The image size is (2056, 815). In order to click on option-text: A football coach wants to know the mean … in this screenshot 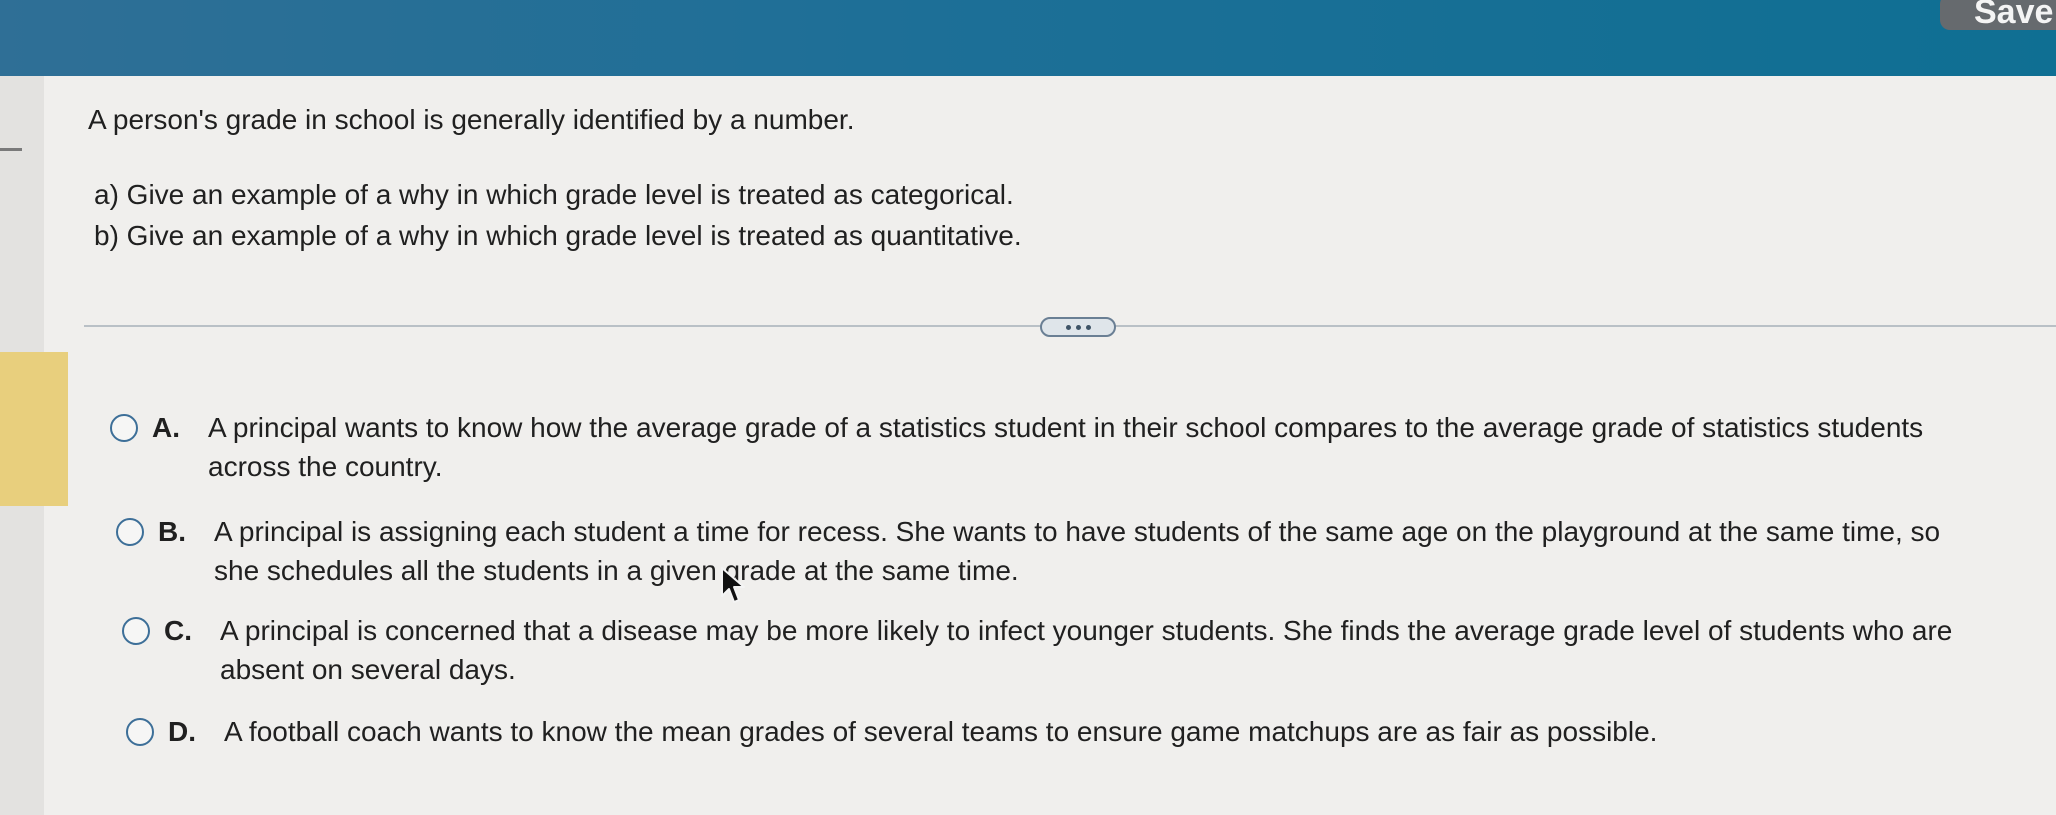, I will do `click(941, 731)`.